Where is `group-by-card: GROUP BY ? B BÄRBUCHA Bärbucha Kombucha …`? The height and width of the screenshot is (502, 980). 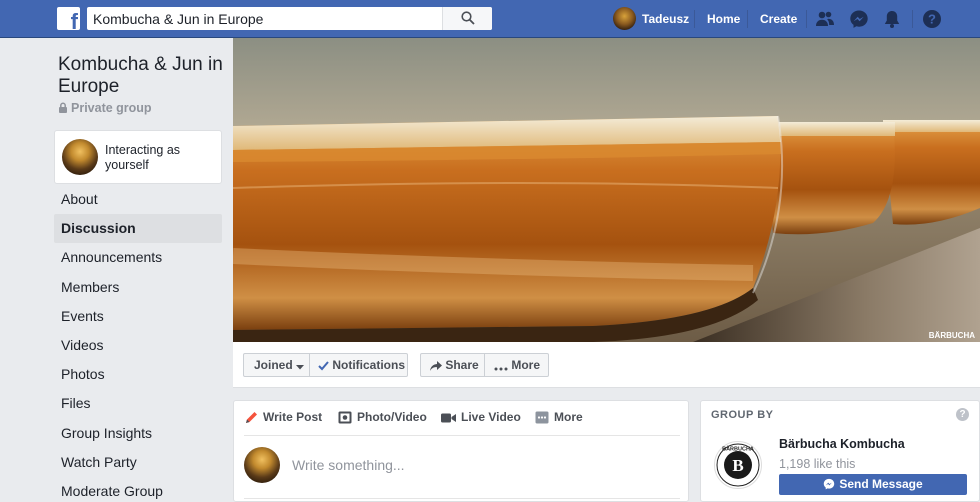
group-by-card: GROUP BY ? B BÄRBUCHA Bärbucha Kombucha … is located at coordinates (840, 451).